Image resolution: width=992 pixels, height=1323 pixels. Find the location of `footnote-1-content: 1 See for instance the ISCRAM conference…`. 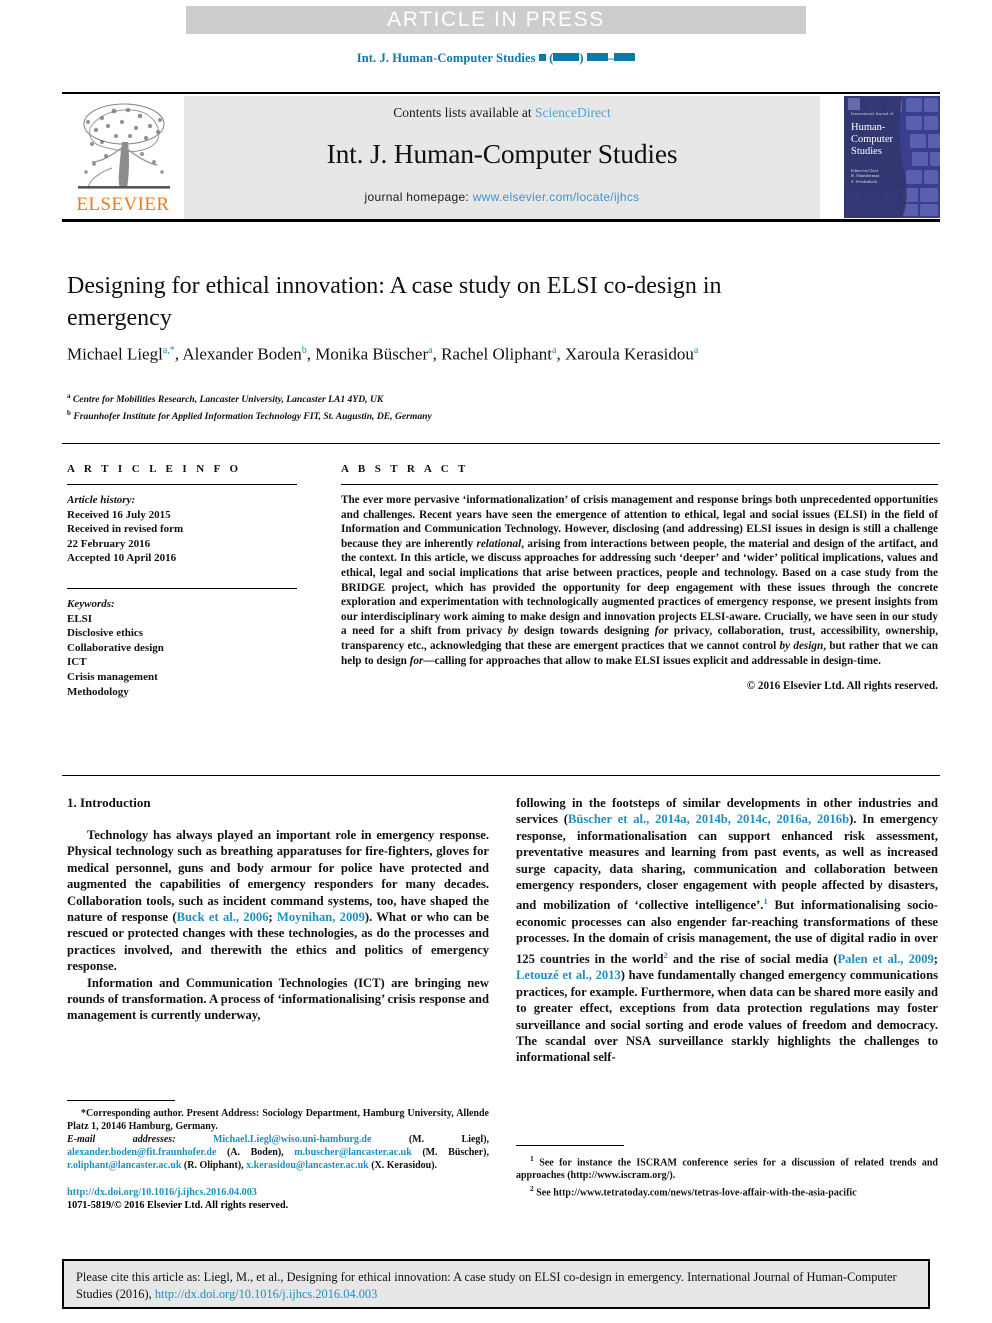

footnote-1-content: 1 See for instance the ISCRAM conference… is located at coordinates (727, 1167).